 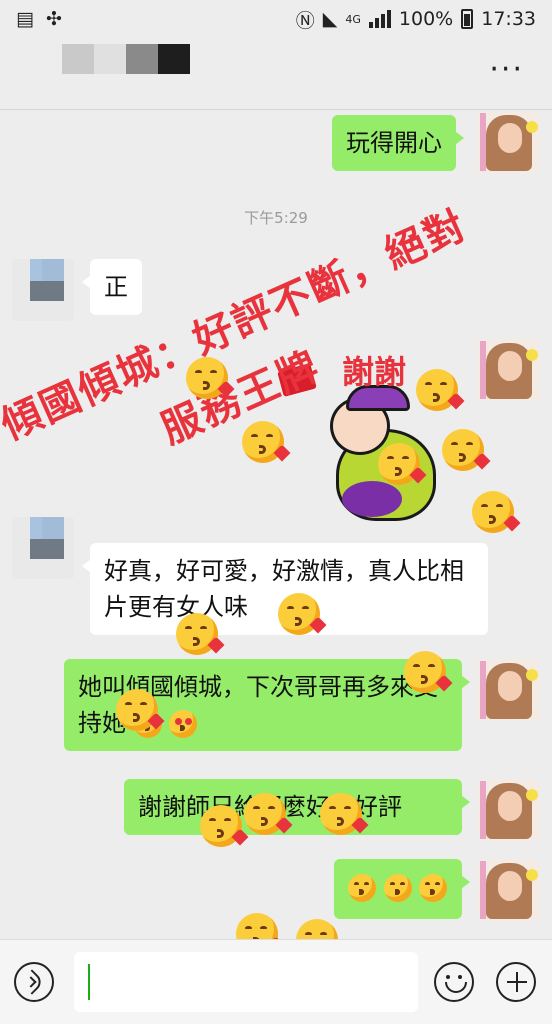 What do you see at coordinates (276, 19) in the screenshot?
I see `status-bar: ▤ ✣ Ⓝ ◣ 4G 100% 17:33` at bounding box center [276, 19].